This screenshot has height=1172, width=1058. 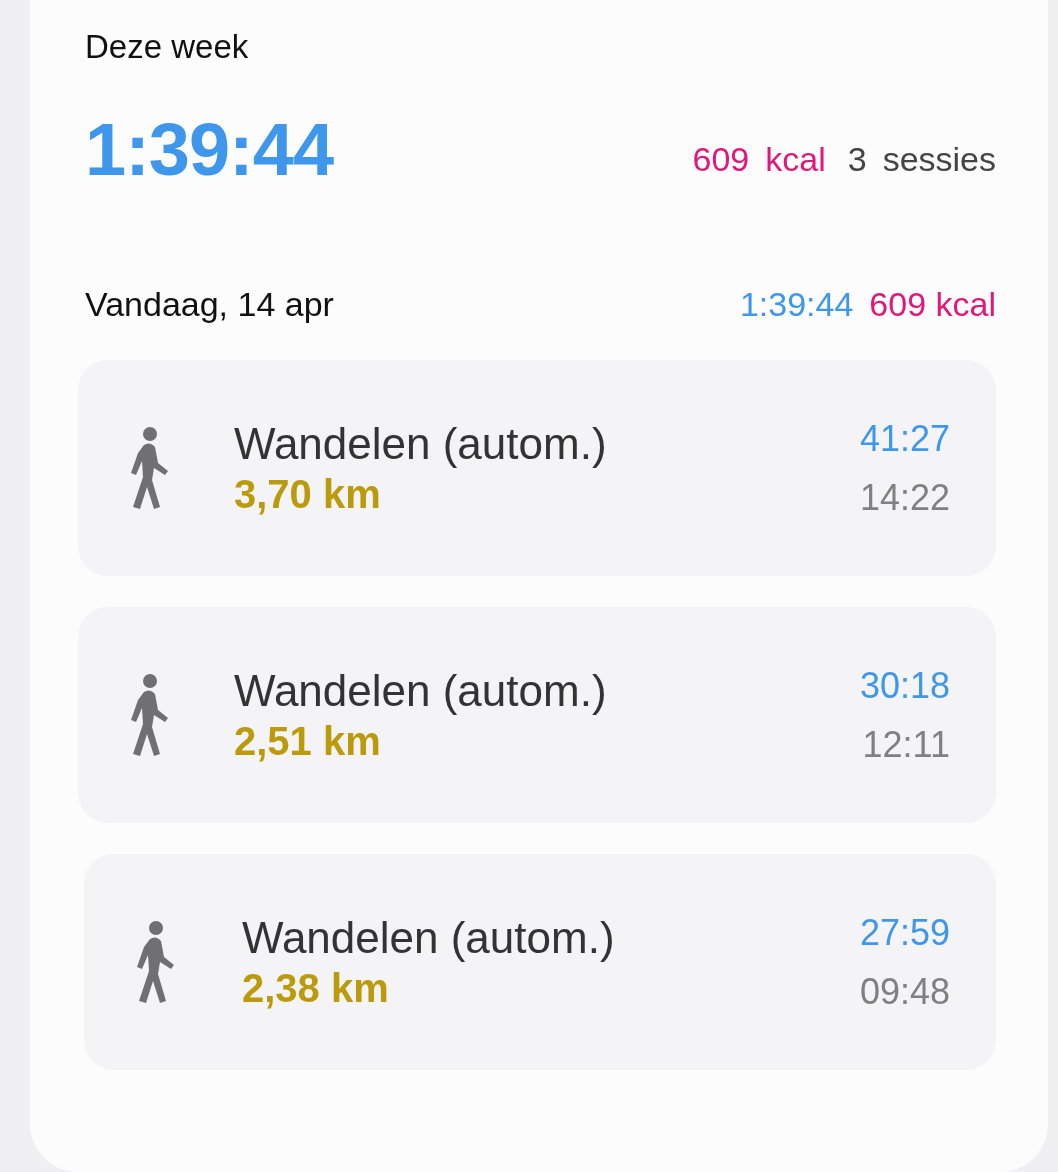 What do you see at coordinates (308, 495) in the screenshot?
I see `distance: 3,70 km` at bounding box center [308, 495].